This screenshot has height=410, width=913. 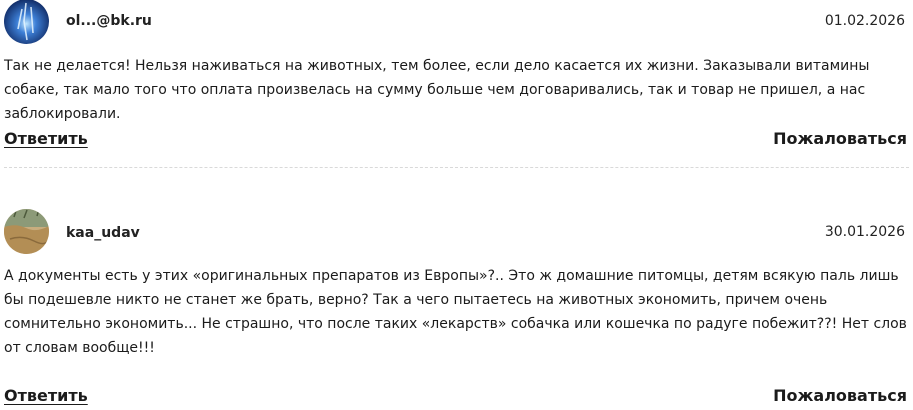 What do you see at coordinates (103, 233) in the screenshot?
I see `comment-username: kaa_udav` at bounding box center [103, 233].